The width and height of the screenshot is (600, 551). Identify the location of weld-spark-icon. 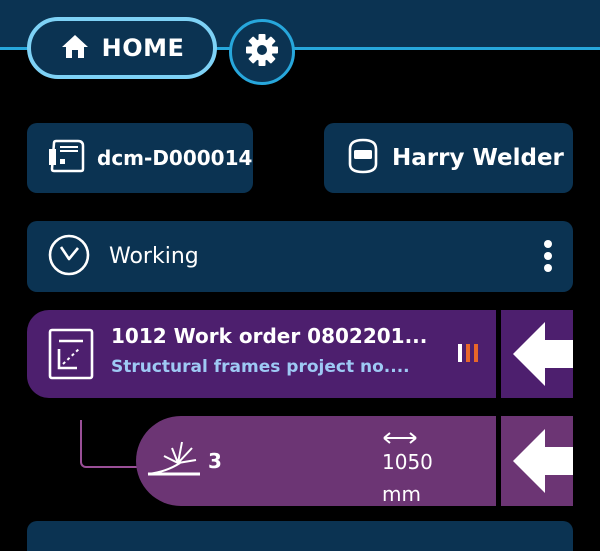
(173, 459).